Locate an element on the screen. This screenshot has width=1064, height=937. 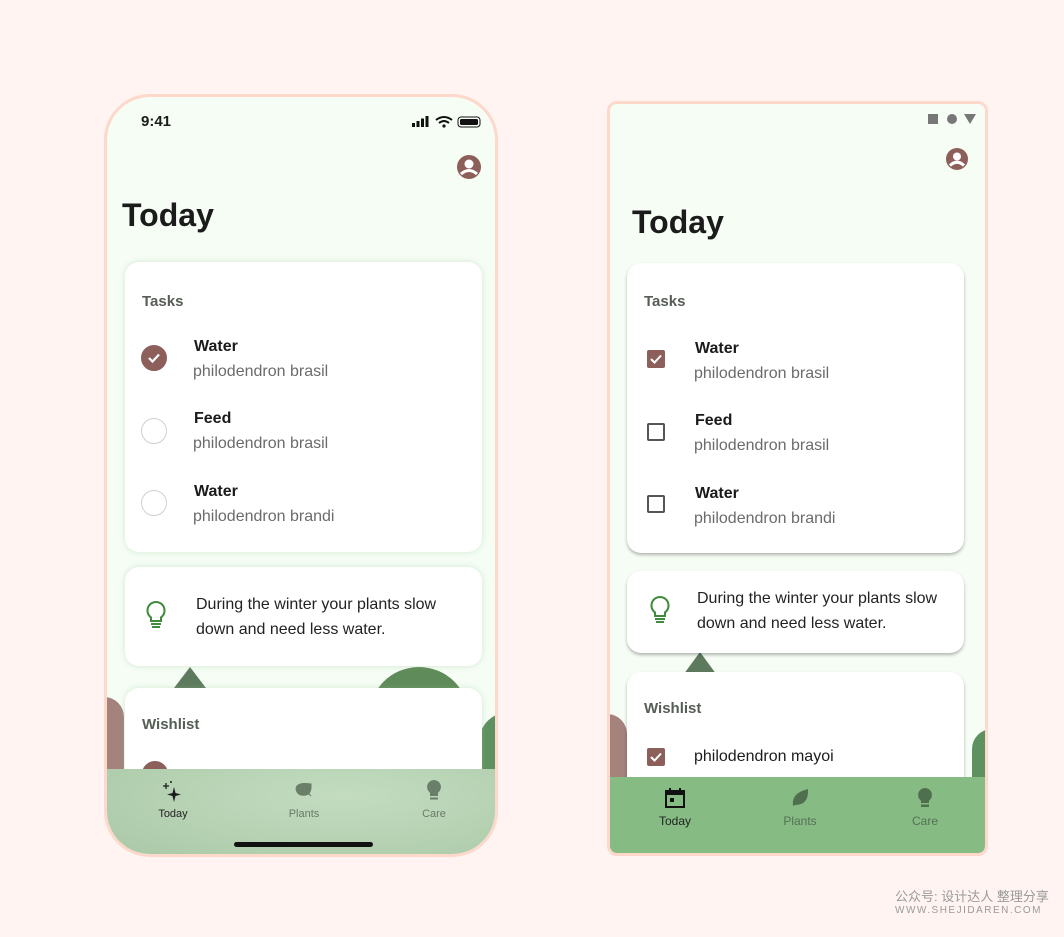
status-icons is located at coordinates (446, 122).